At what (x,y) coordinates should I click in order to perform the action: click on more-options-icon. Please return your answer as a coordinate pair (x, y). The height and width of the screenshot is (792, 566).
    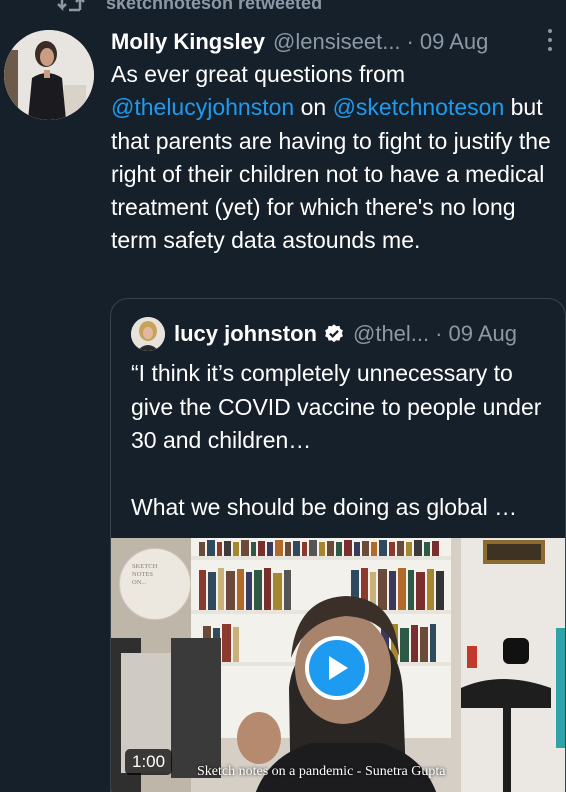
    Looking at the image, I should click on (550, 42).